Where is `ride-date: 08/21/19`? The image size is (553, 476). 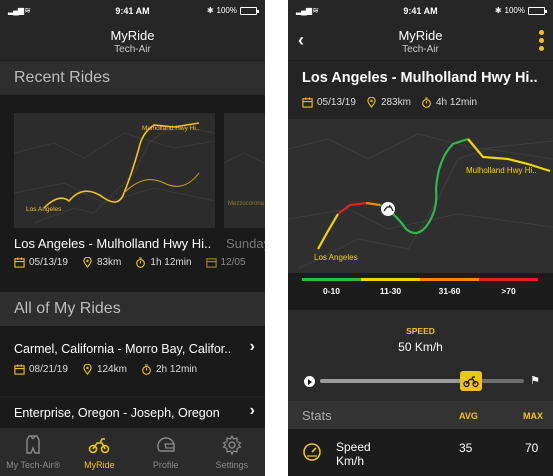
ride-date: 08/21/19 is located at coordinates (48, 369).